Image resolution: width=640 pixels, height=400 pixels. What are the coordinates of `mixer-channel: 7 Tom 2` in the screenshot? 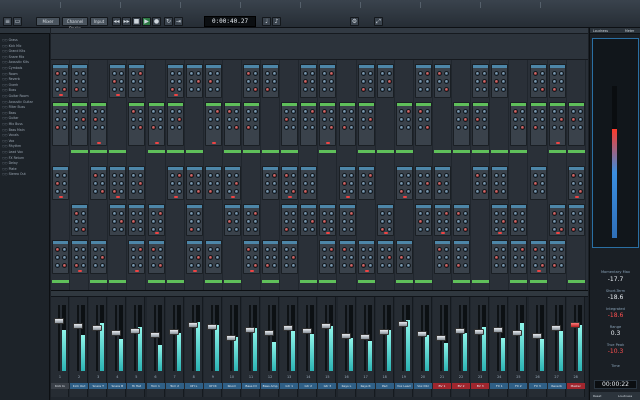 It's located at (174, 347).